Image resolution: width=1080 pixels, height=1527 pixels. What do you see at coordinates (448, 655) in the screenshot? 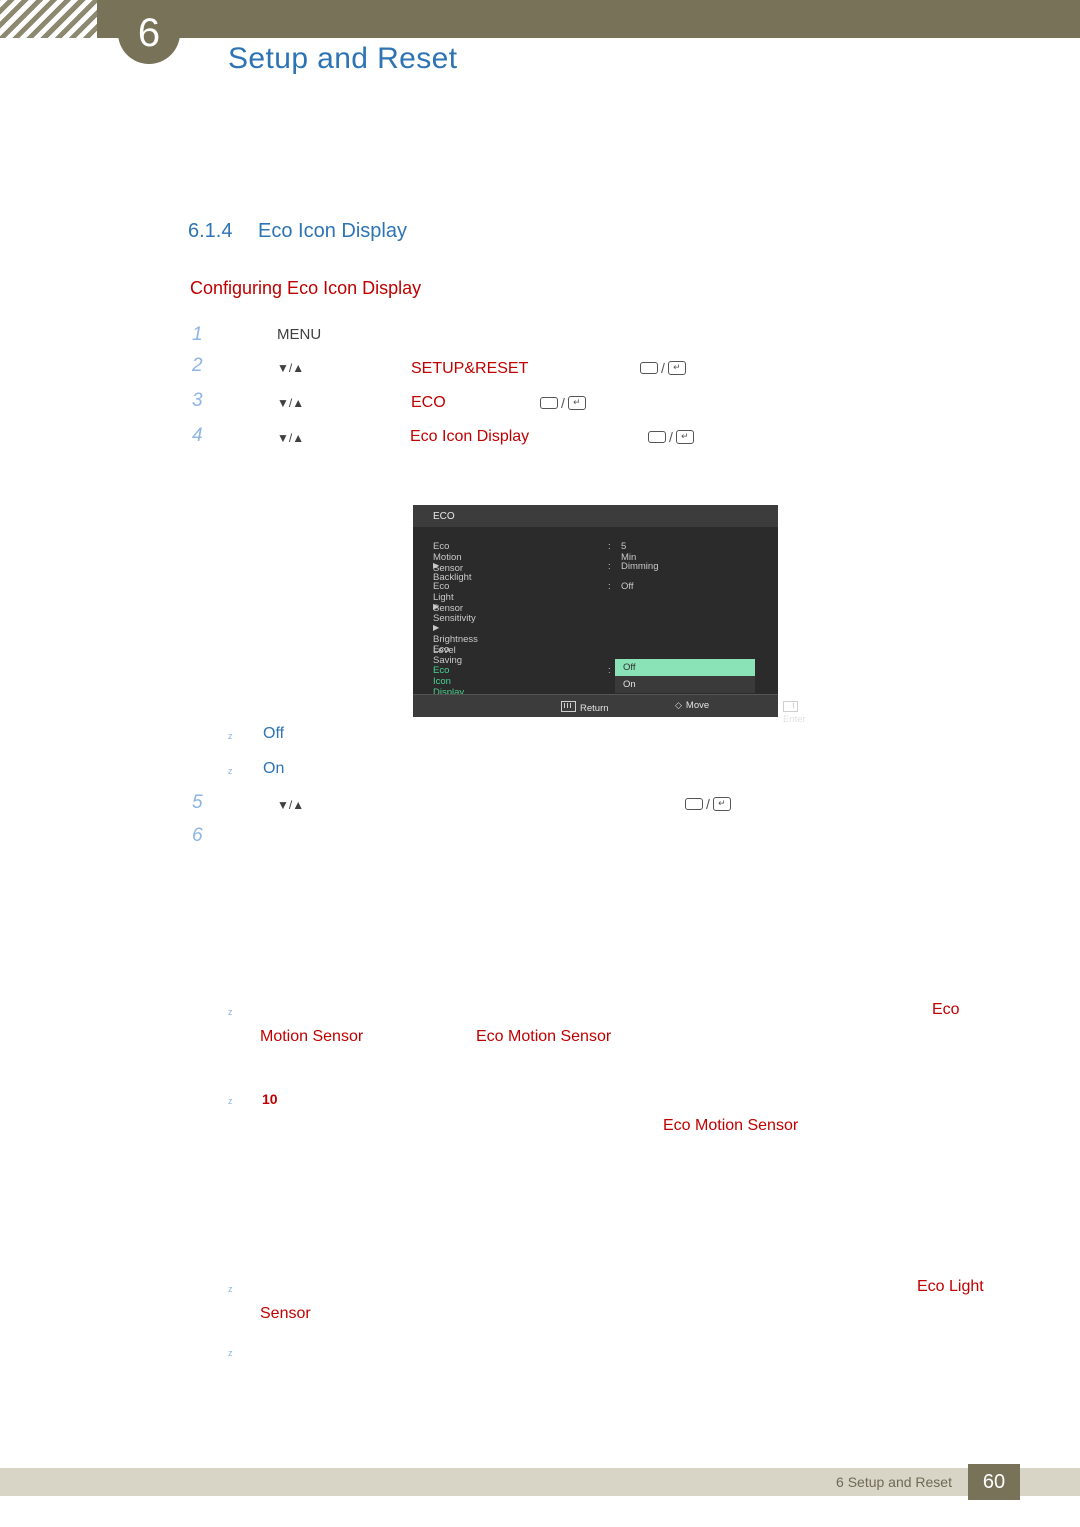
I see `osd-row-label: Eco Saving` at bounding box center [448, 655].